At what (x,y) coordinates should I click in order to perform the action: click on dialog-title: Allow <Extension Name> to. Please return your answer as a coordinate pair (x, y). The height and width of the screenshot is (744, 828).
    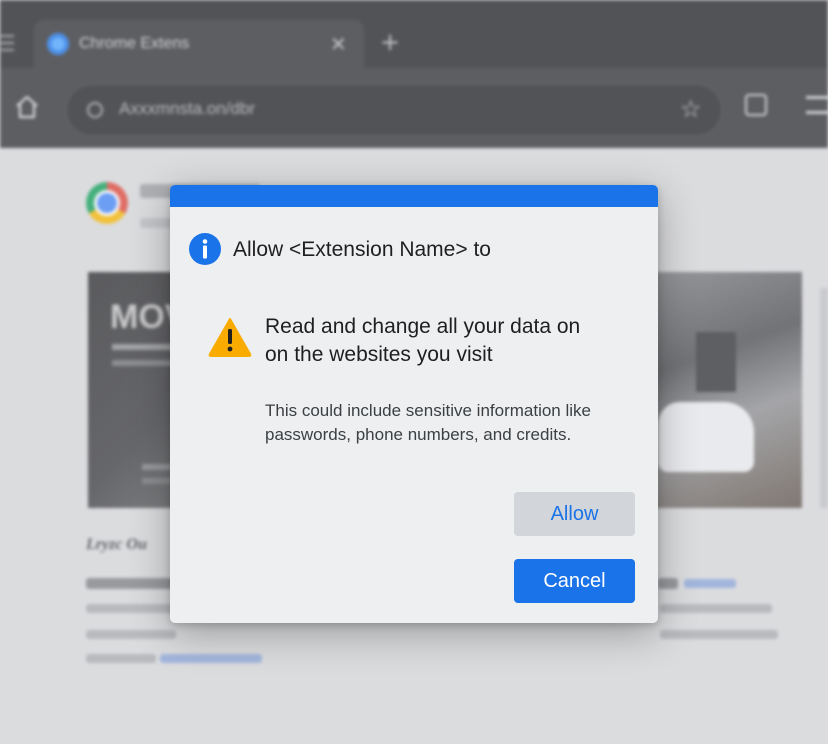
    Looking at the image, I should click on (362, 249).